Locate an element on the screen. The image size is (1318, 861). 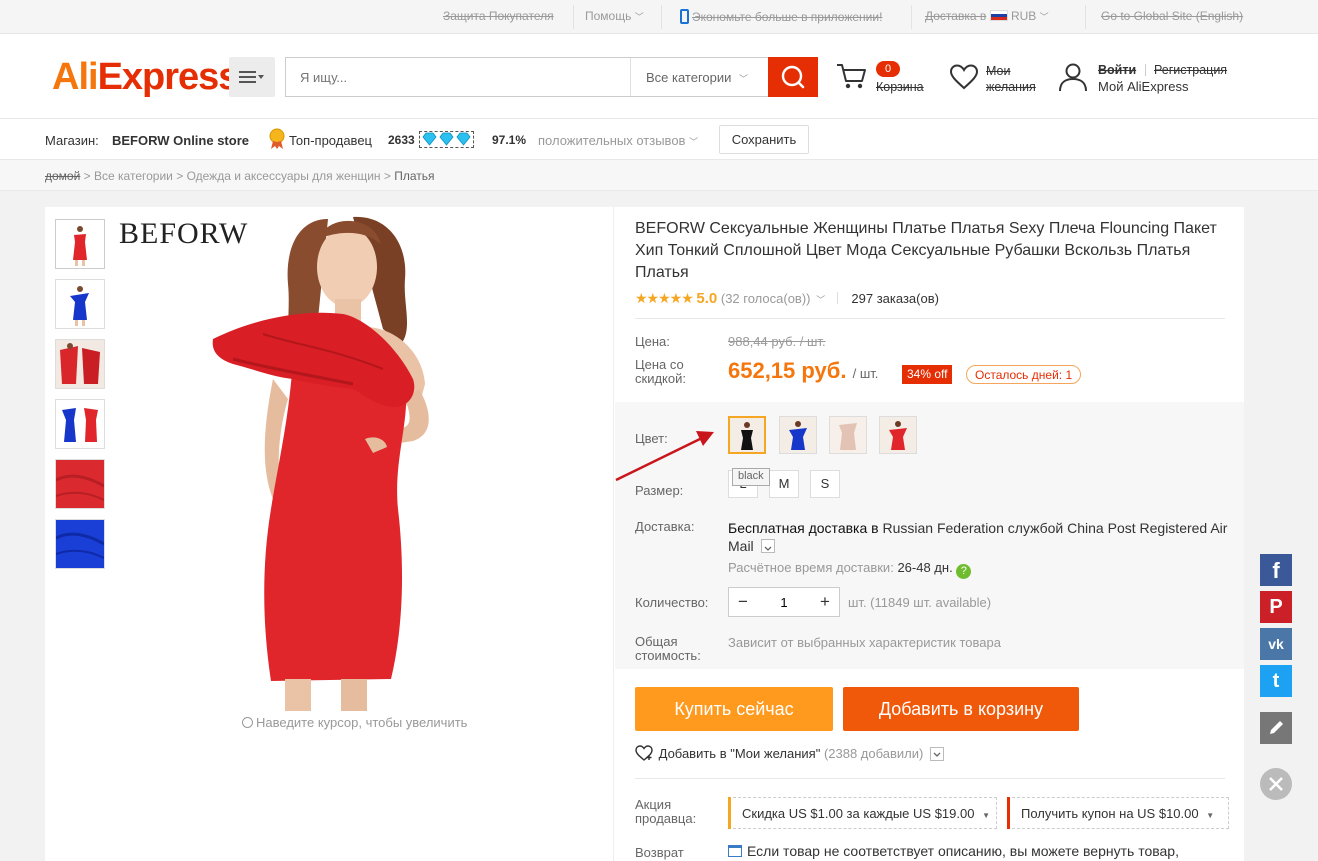
annotation-arrow is located at coordinates (664, 456).